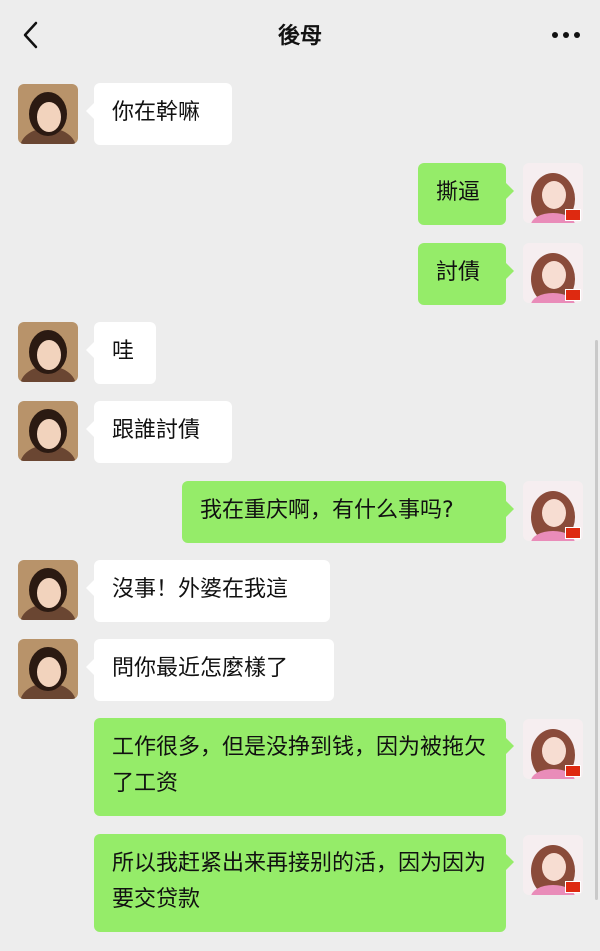  I want to click on chat-header: 後母, so click(300, 35).